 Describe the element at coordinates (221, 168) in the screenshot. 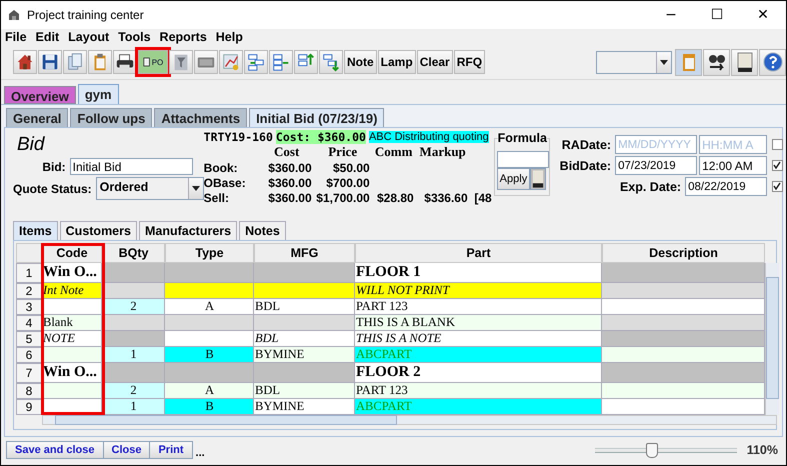

I see `row-label: Book:` at that location.